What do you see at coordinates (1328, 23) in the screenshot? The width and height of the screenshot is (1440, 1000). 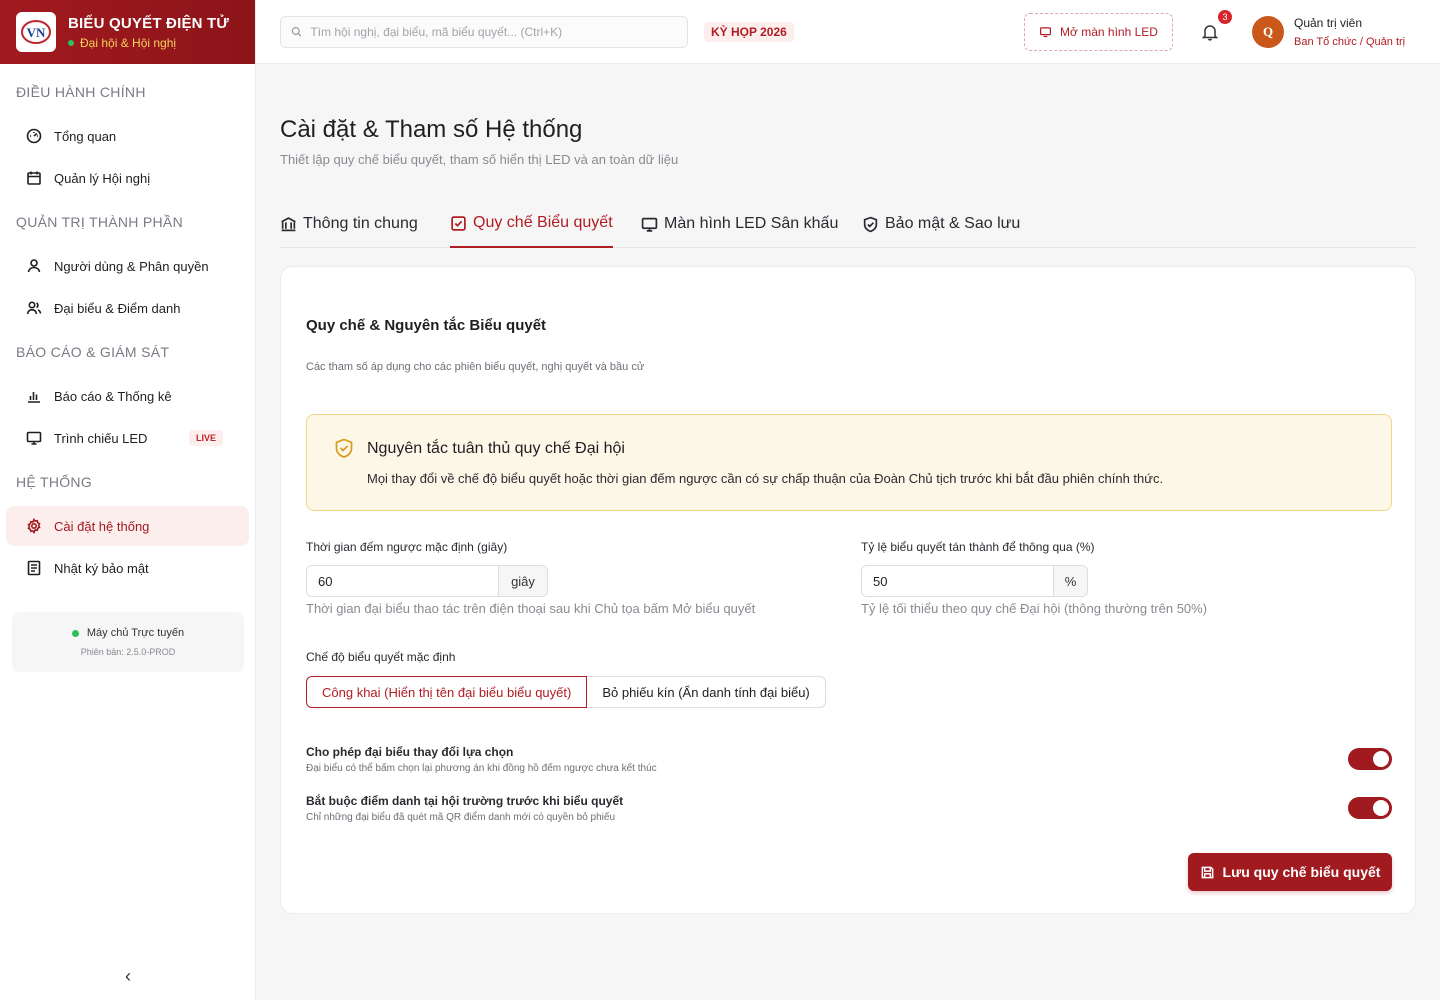 I see `user-name: Quản trị viên` at bounding box center [1328, 23].